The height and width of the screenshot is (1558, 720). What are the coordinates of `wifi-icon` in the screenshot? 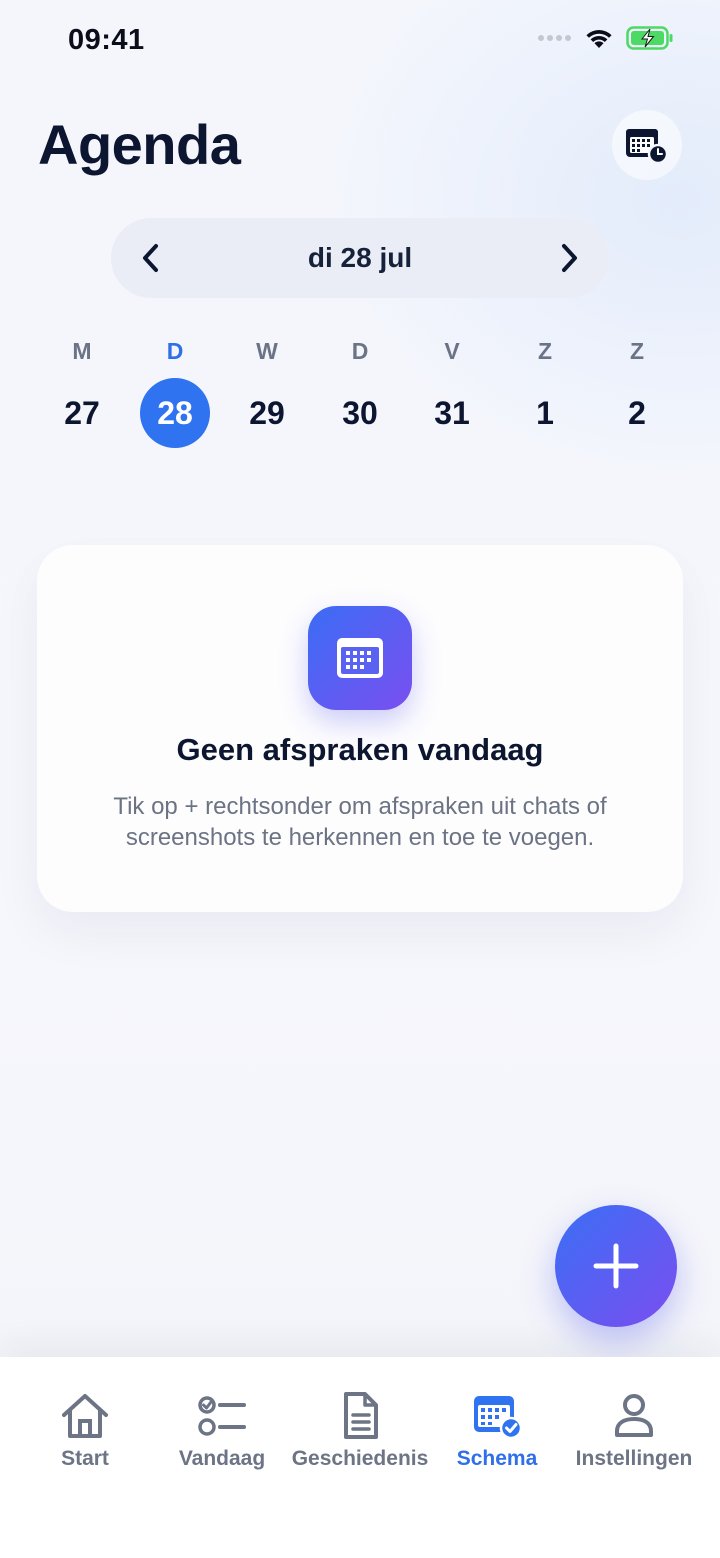 It's located at (599, 39).